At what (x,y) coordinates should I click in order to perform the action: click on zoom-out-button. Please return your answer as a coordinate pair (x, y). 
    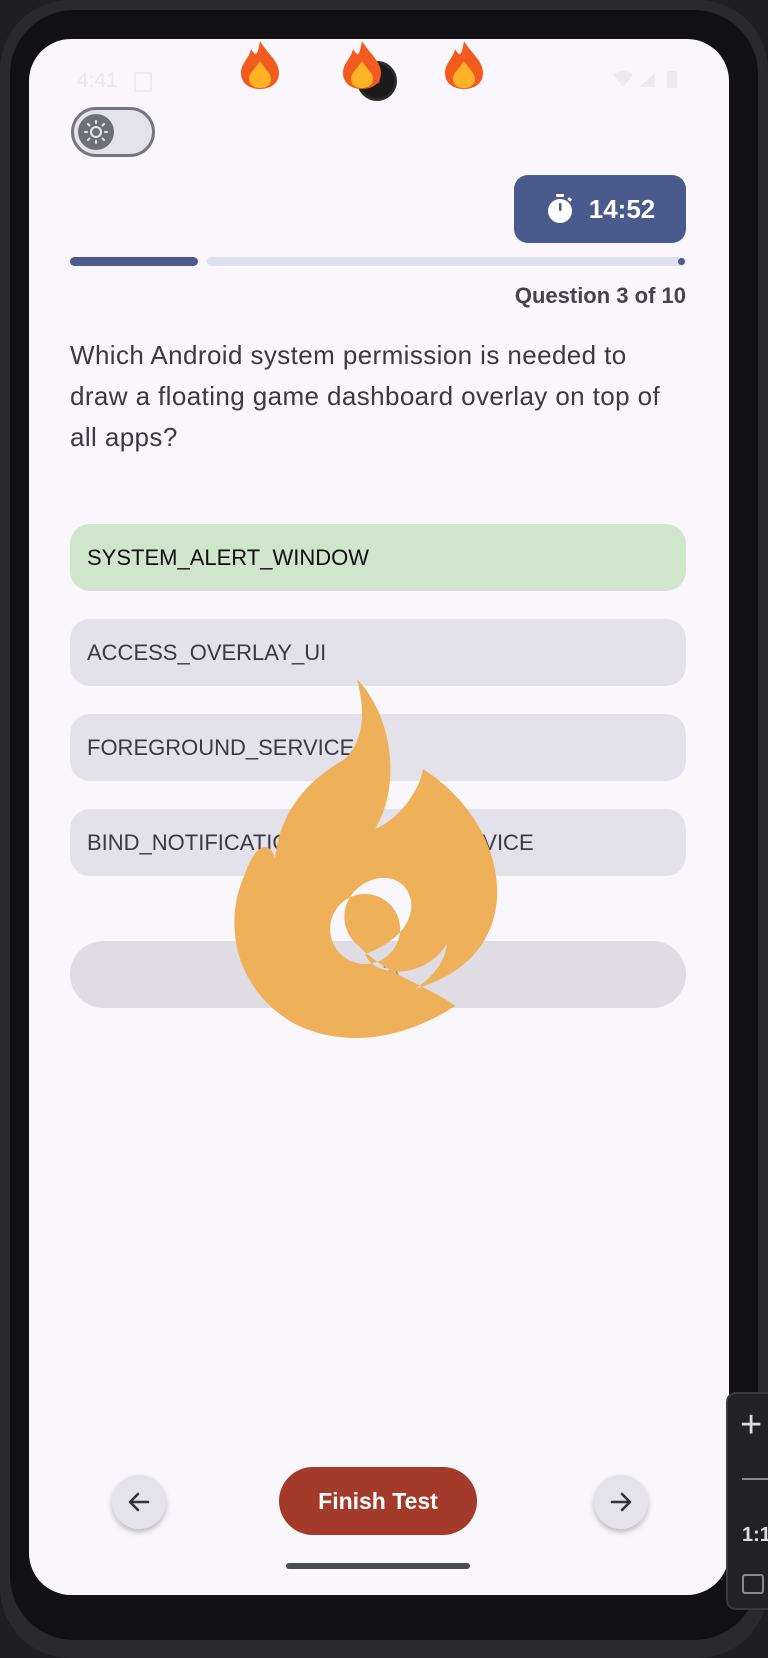
    Looking at the image, I should click on (755, 1479).